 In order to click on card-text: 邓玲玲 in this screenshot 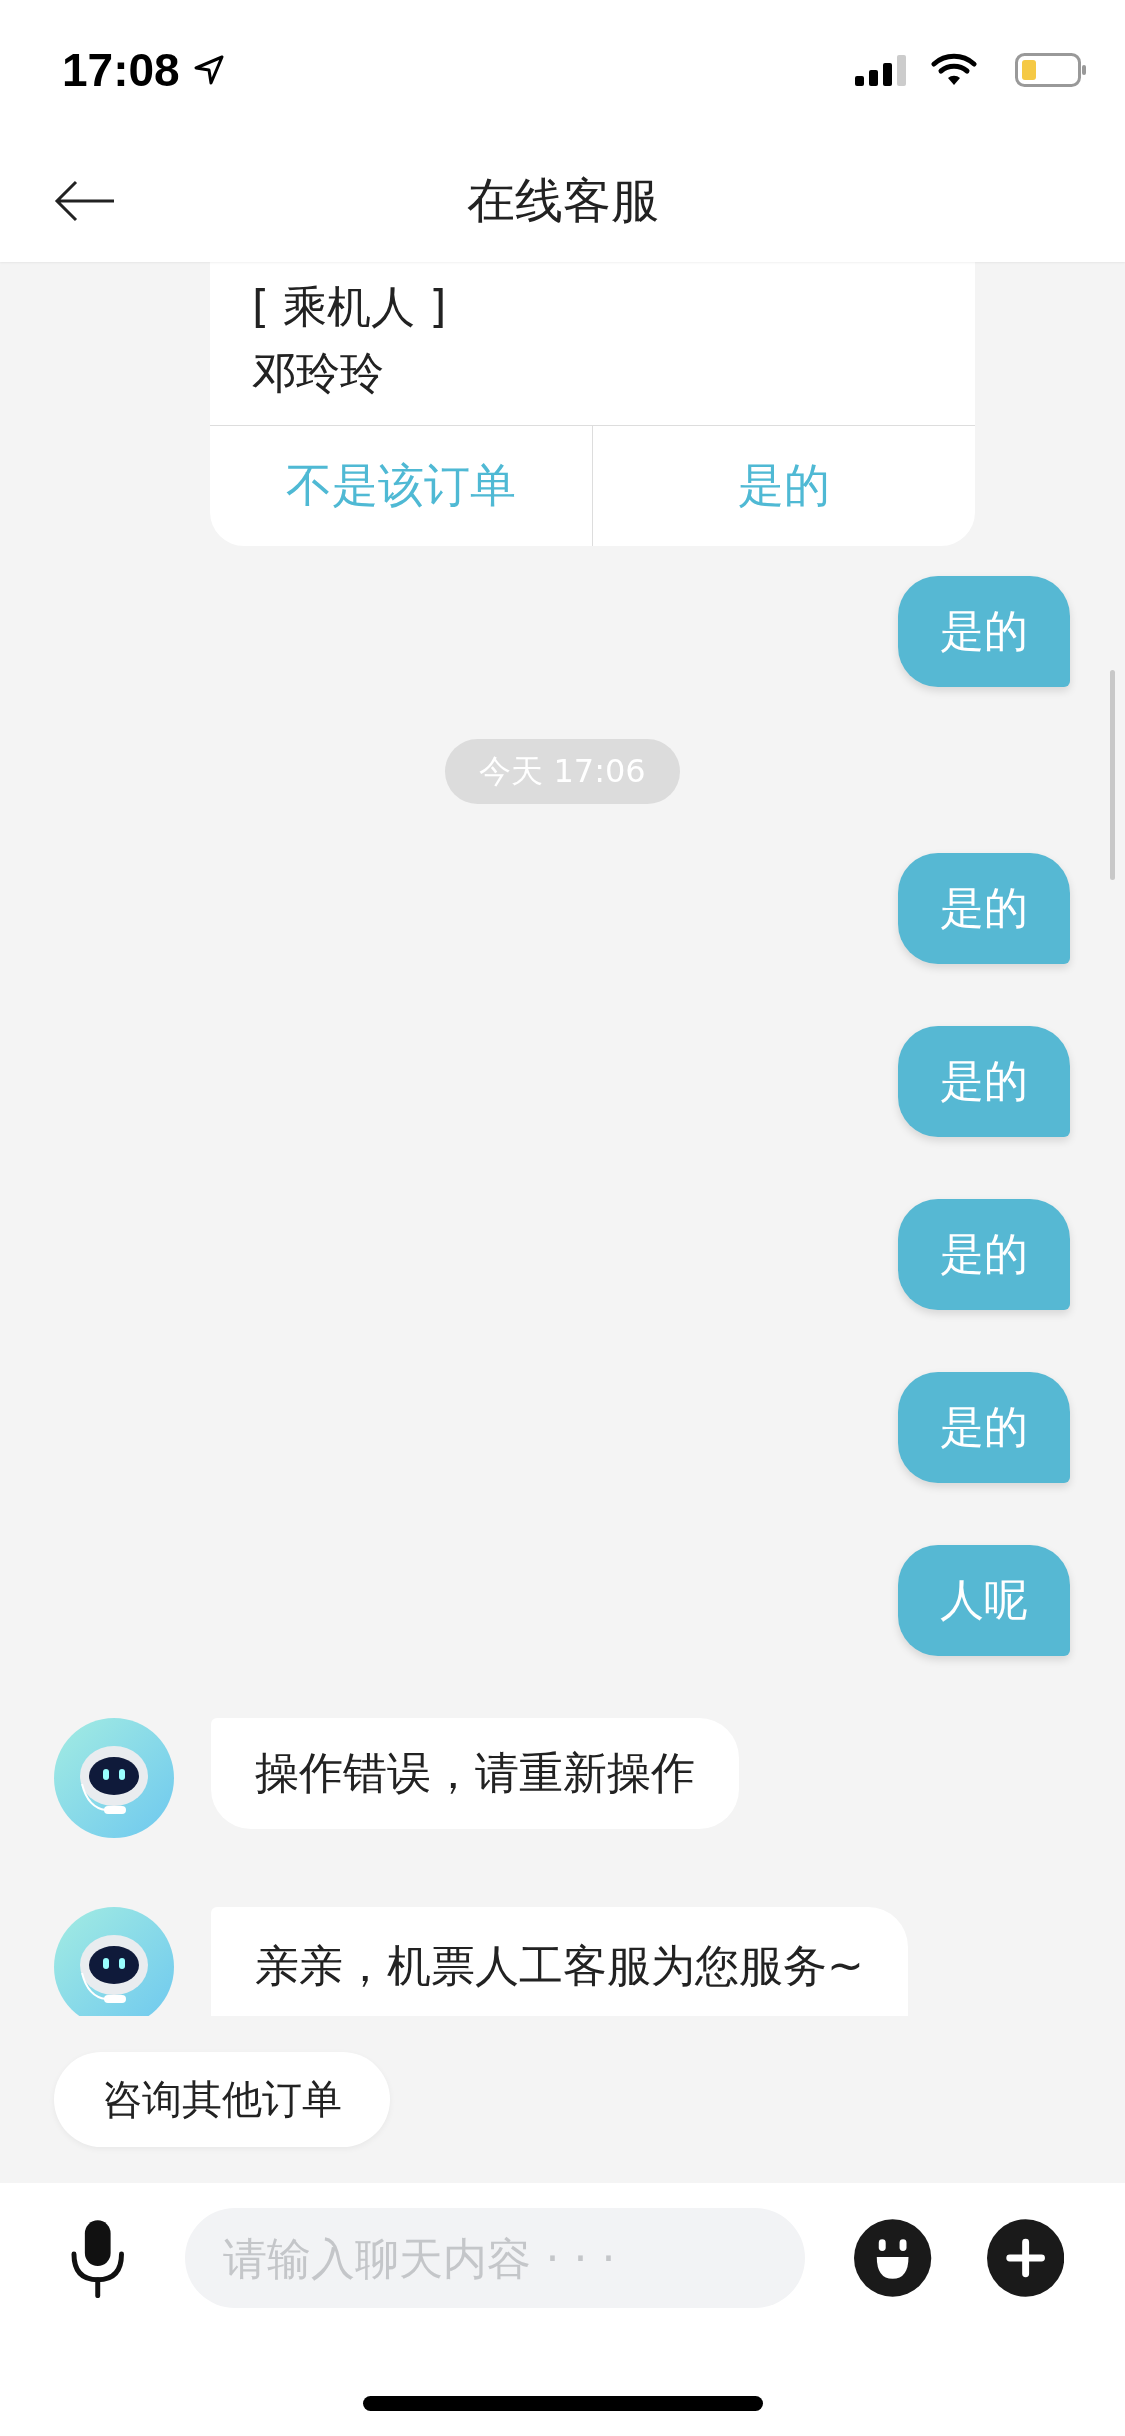, I will do `click(318, 373)`.